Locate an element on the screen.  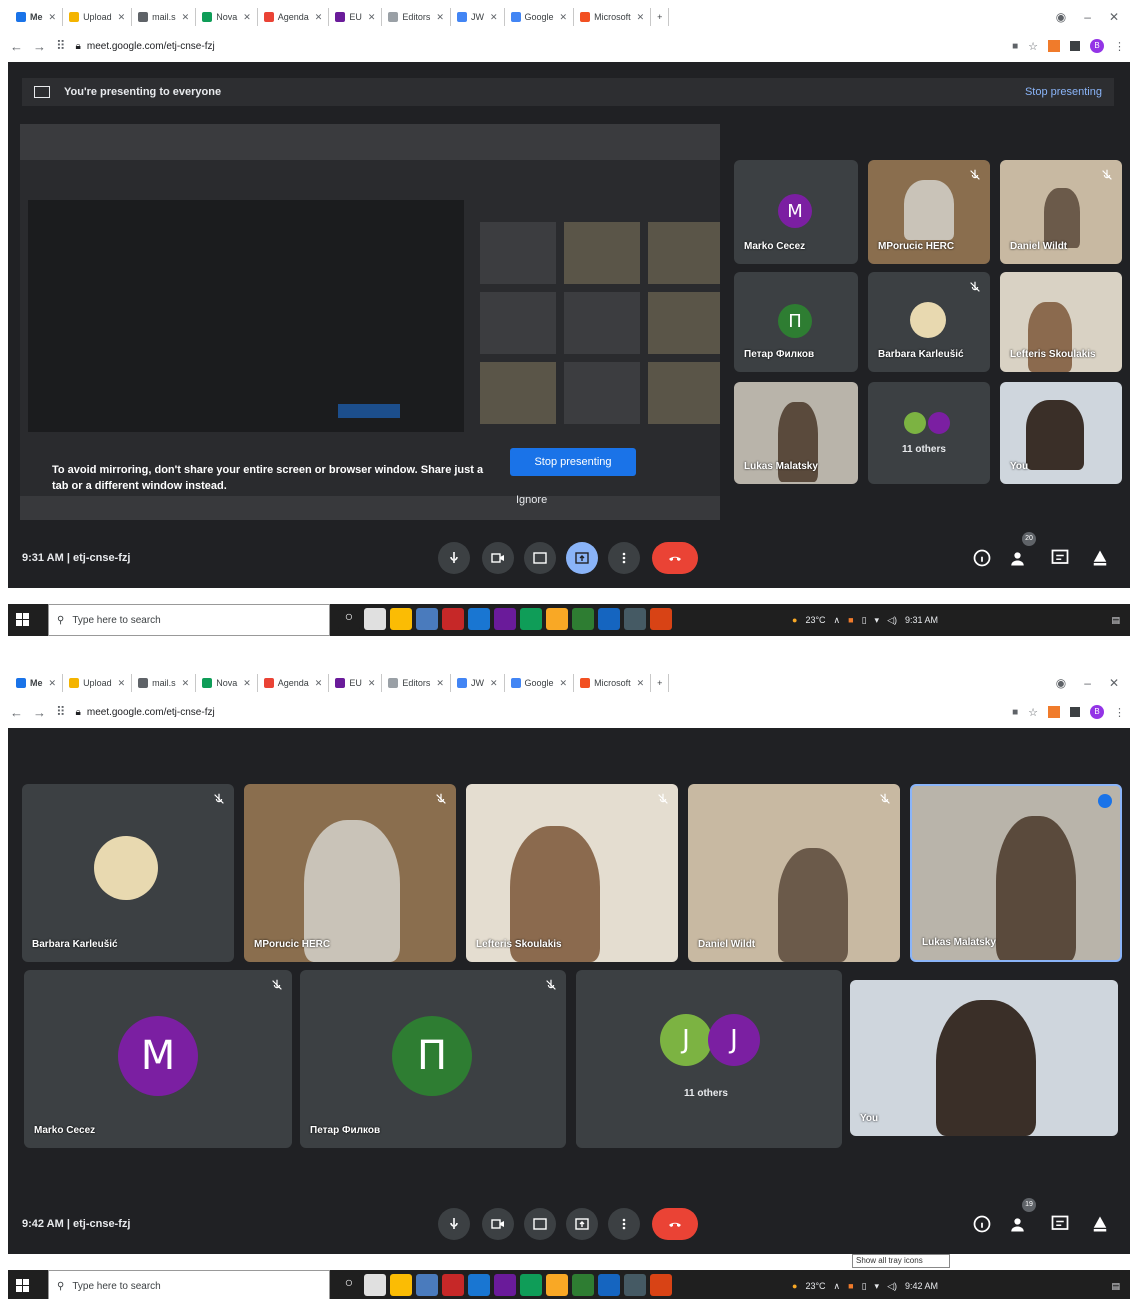
chrome-icon is located at coordinates (401, 619).